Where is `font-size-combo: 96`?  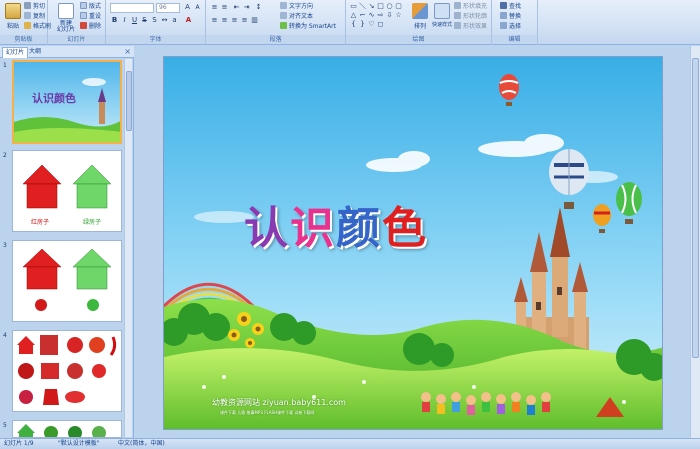
font-size-combo: 96 is located at coordinates (168, 8).